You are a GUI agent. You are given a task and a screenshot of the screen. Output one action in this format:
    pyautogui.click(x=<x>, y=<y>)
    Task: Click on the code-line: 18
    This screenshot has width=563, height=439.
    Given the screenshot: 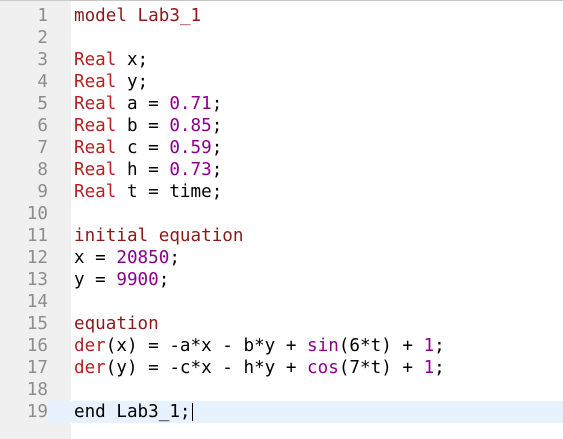 What is the action you would take?
    pyautogui.click(x=281, y=390)
    